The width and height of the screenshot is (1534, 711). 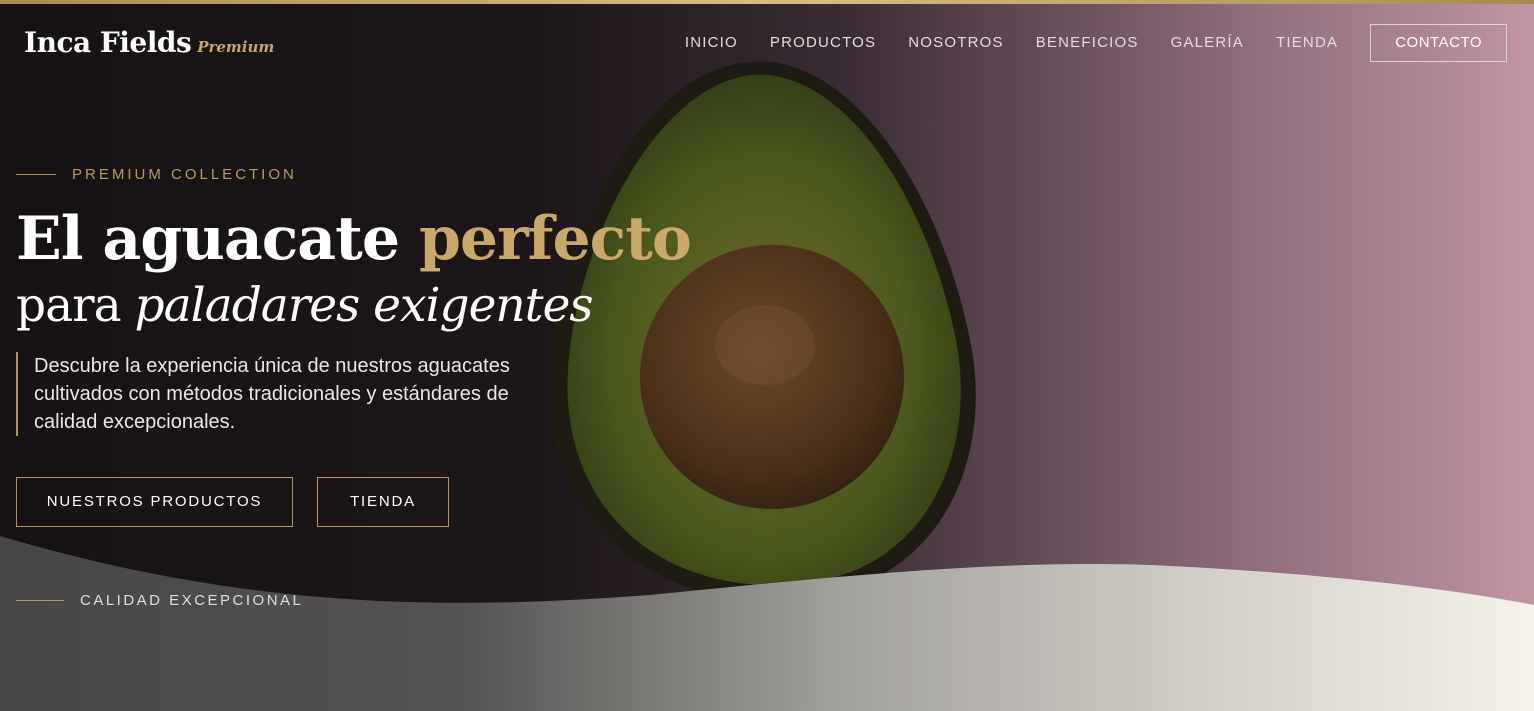 What do you see at coordinates (383, 502) in the screenshot?
I see `store-button: TIENDA` at bounding box center [383, 502].